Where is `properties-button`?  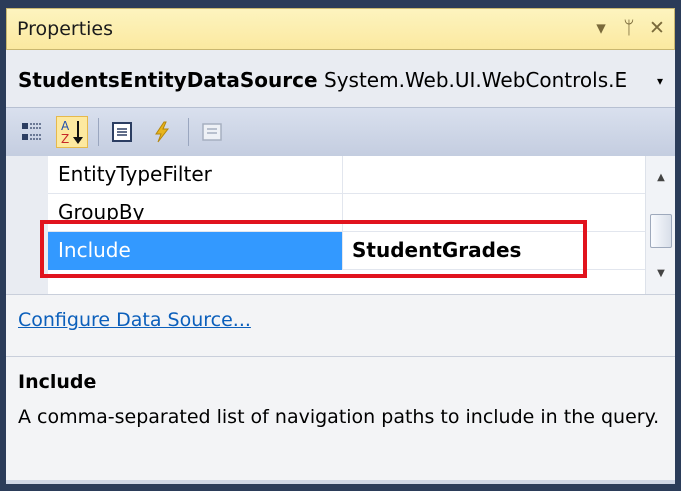
properties-button is located at coordinates (122, 132).